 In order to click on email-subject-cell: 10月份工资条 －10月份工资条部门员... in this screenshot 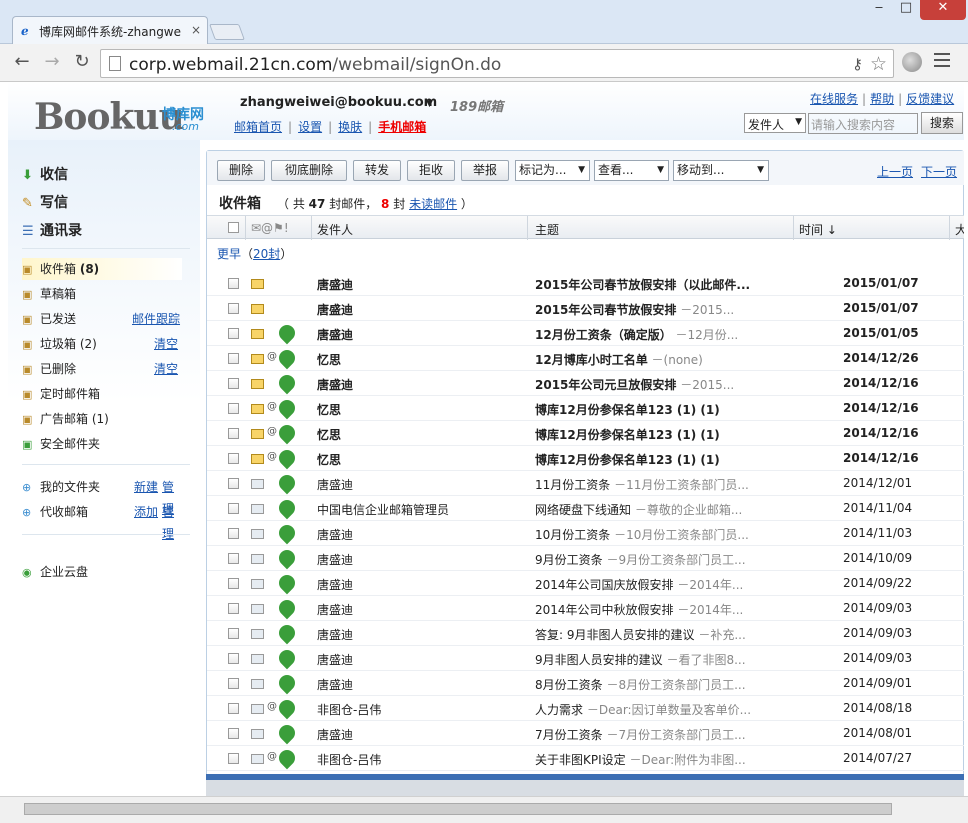, I will do `click(653, 534)`.